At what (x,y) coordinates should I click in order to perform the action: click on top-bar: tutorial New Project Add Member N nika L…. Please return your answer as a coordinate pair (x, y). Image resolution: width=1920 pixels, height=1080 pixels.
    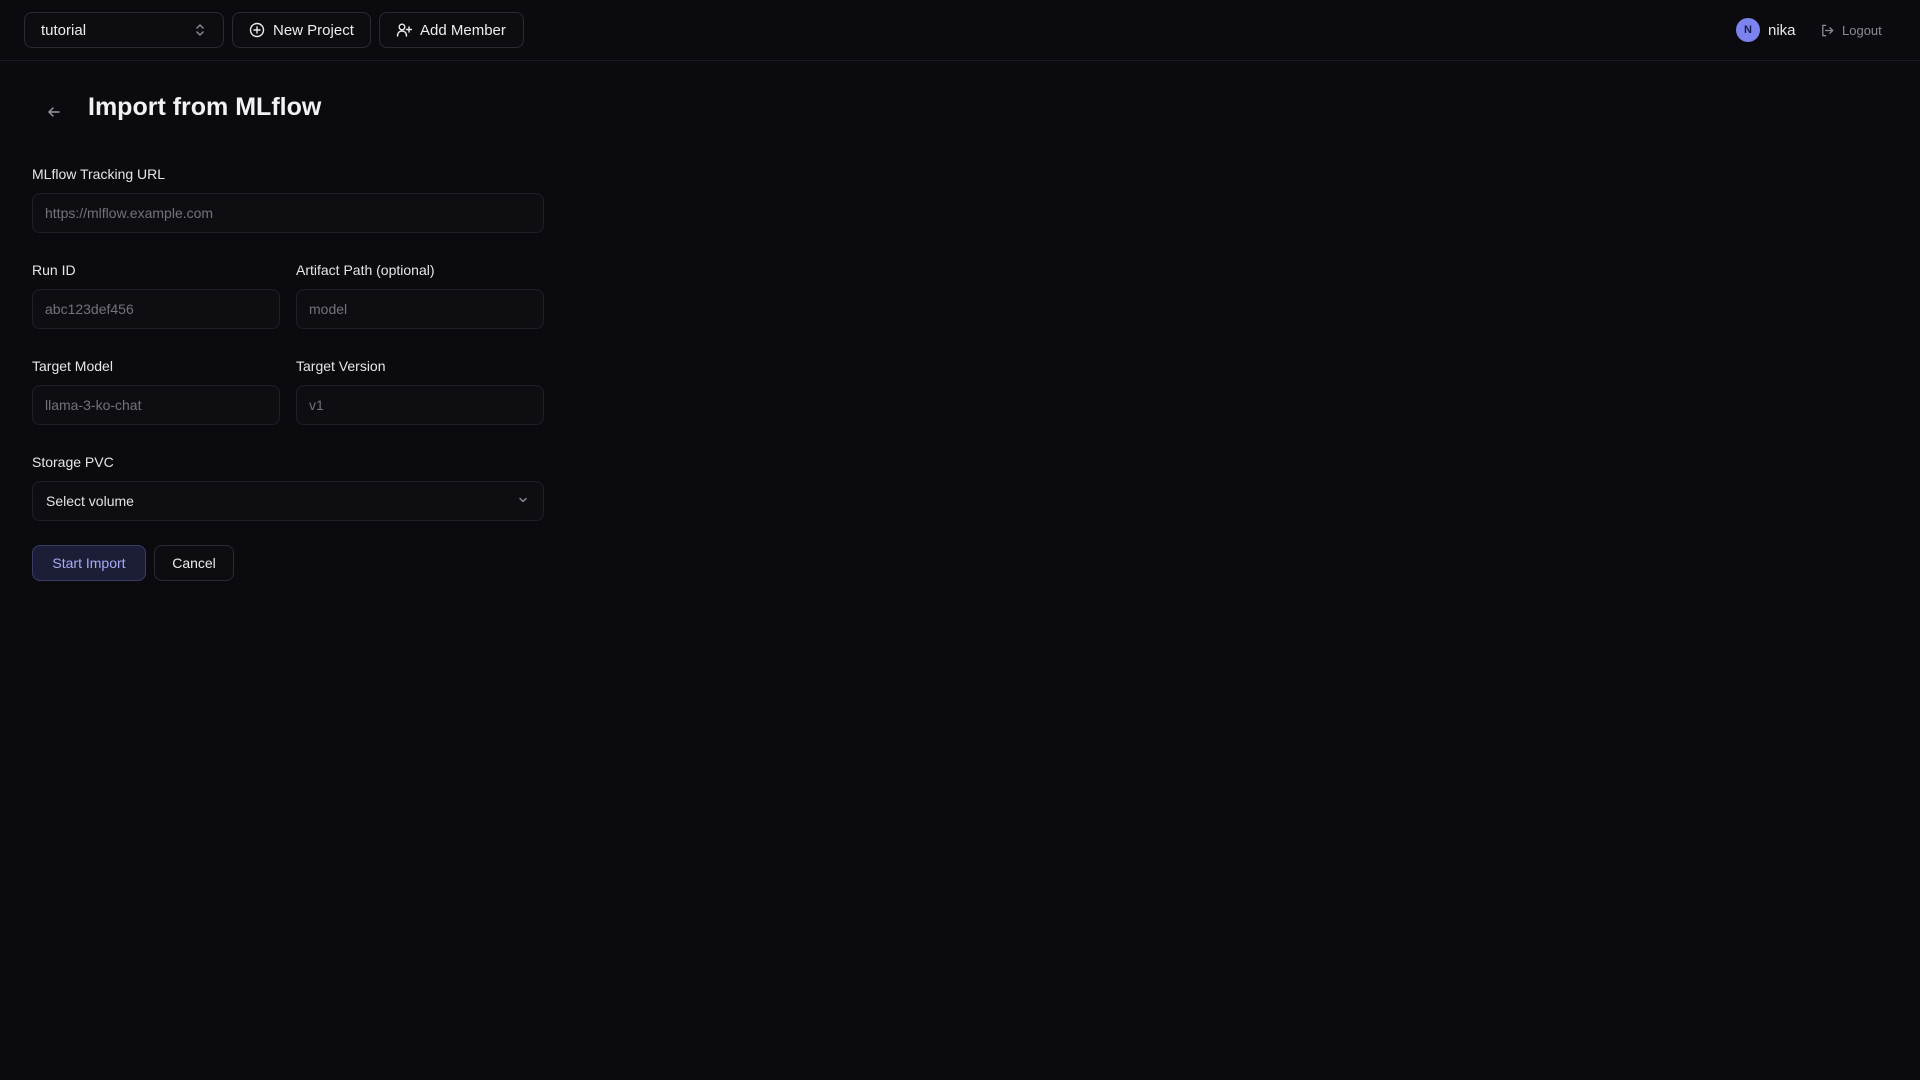
    Looking at the image, I should click on (960, 30).